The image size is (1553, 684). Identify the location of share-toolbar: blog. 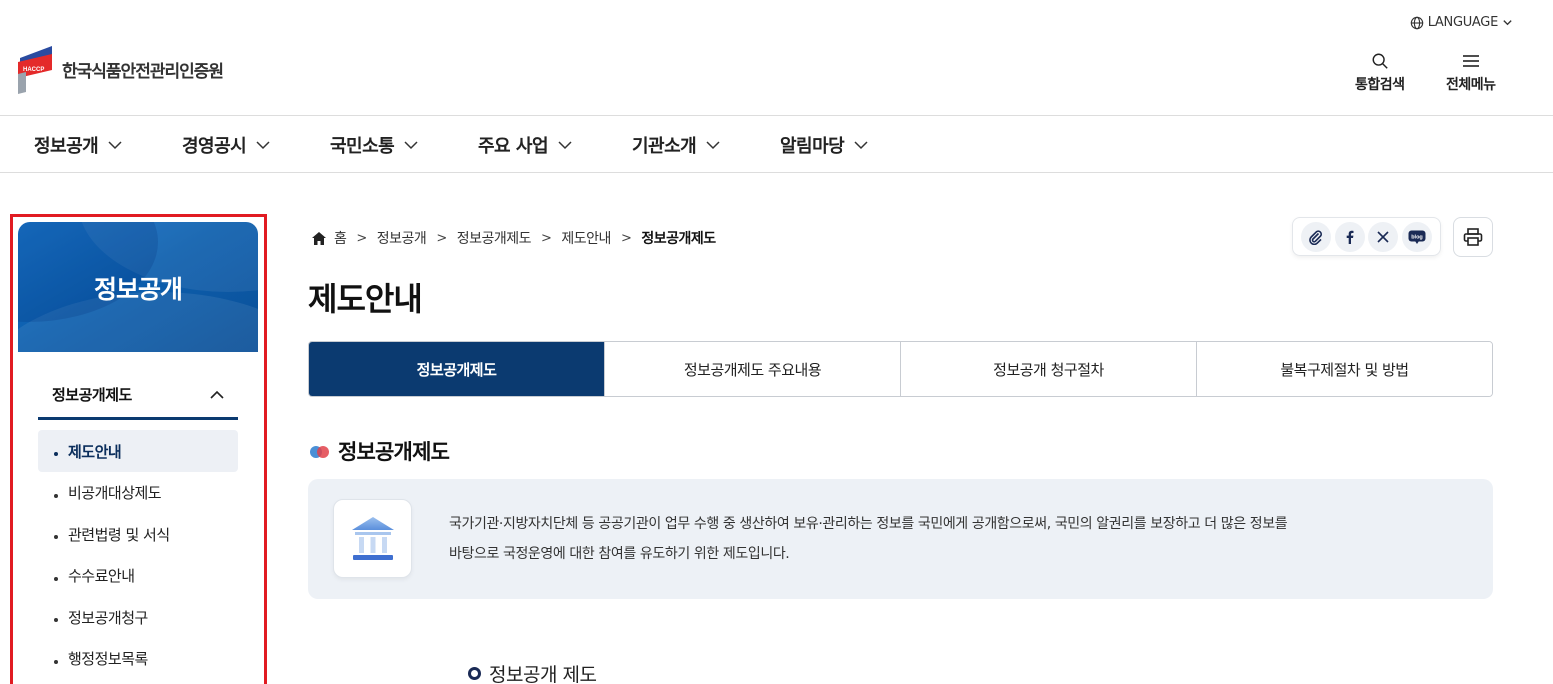
(1366, 236).